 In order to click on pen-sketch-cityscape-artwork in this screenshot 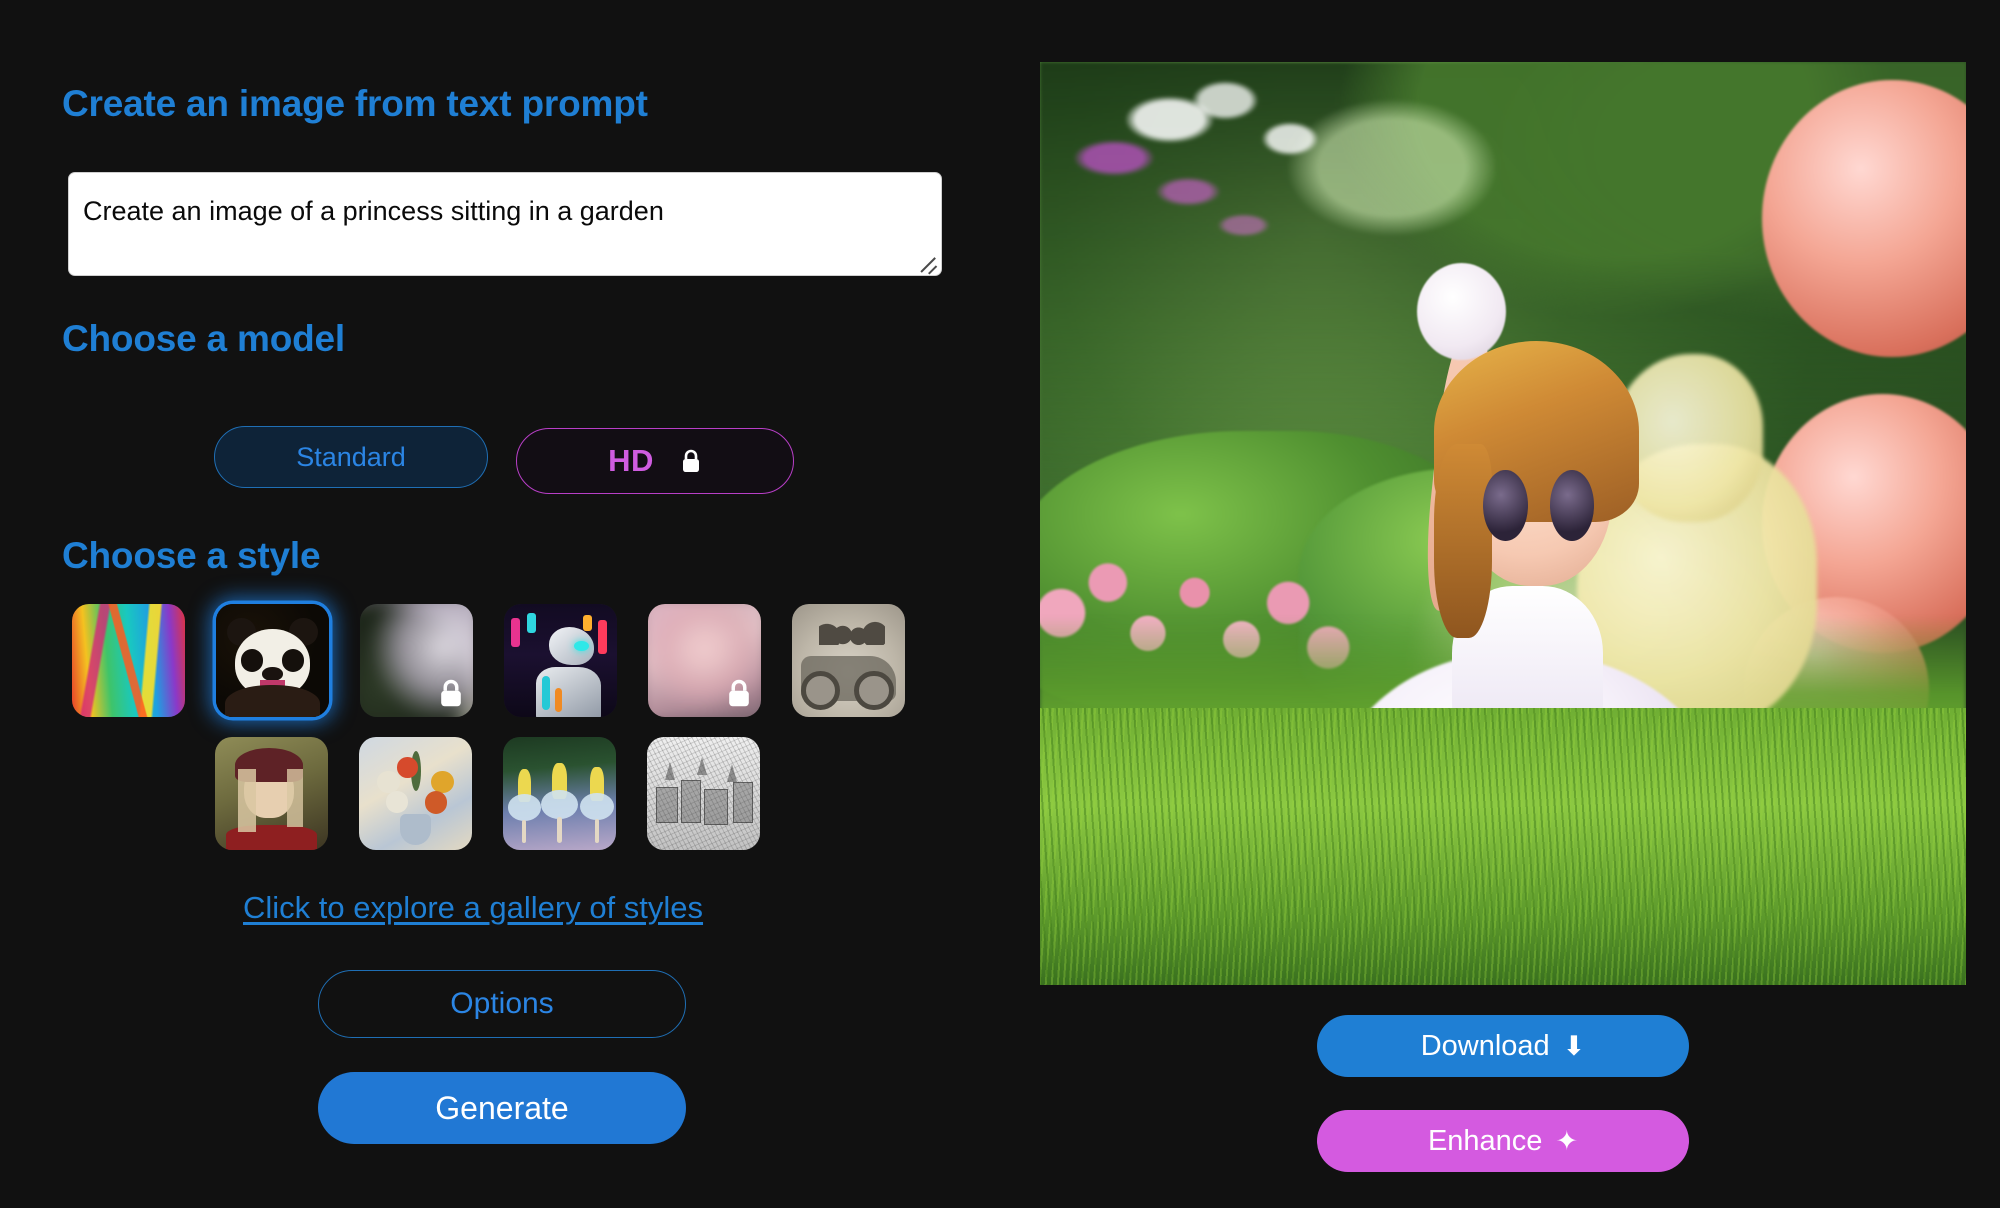, I will do `click(703, 793)`.